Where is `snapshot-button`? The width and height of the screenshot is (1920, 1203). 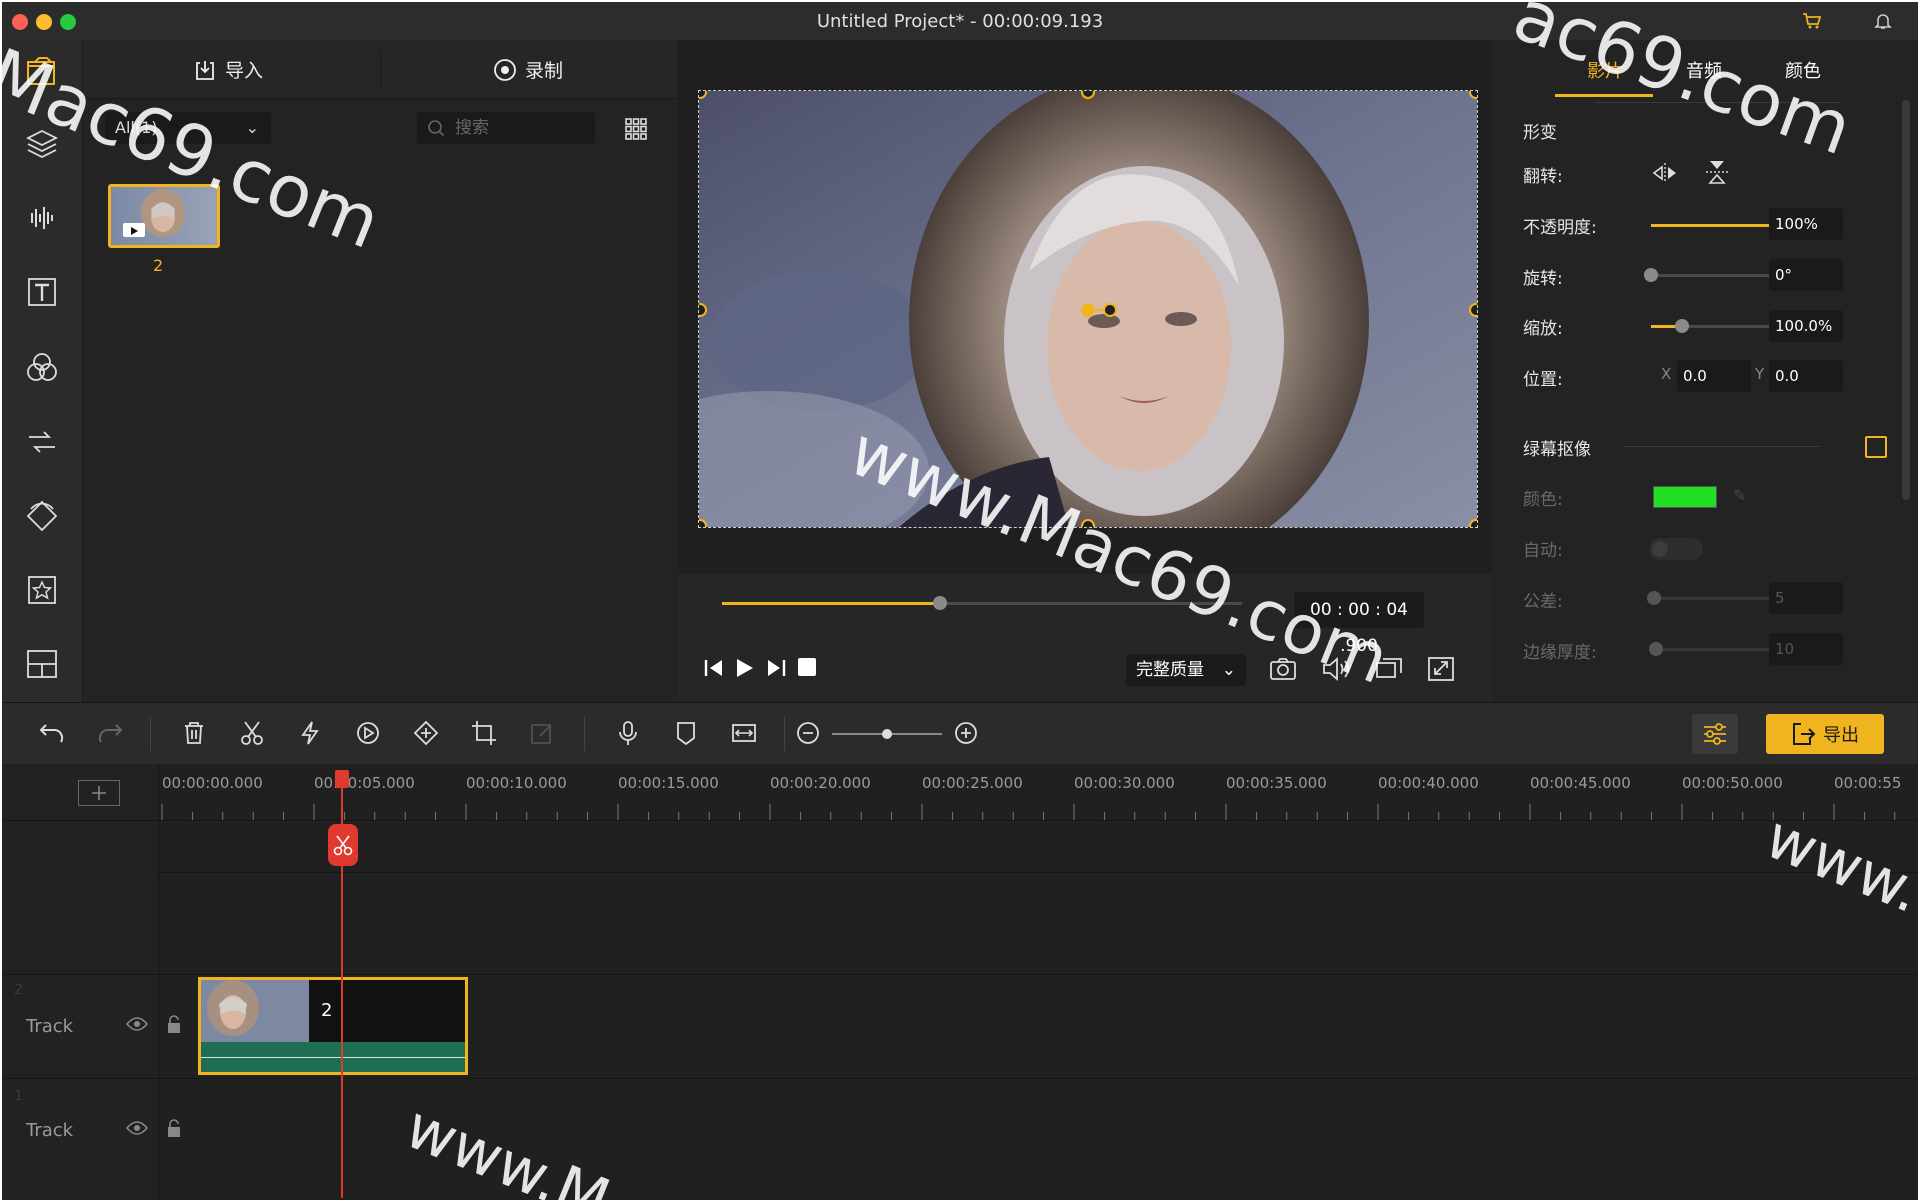 snapshot-button is located at coordinates (1283, 671).